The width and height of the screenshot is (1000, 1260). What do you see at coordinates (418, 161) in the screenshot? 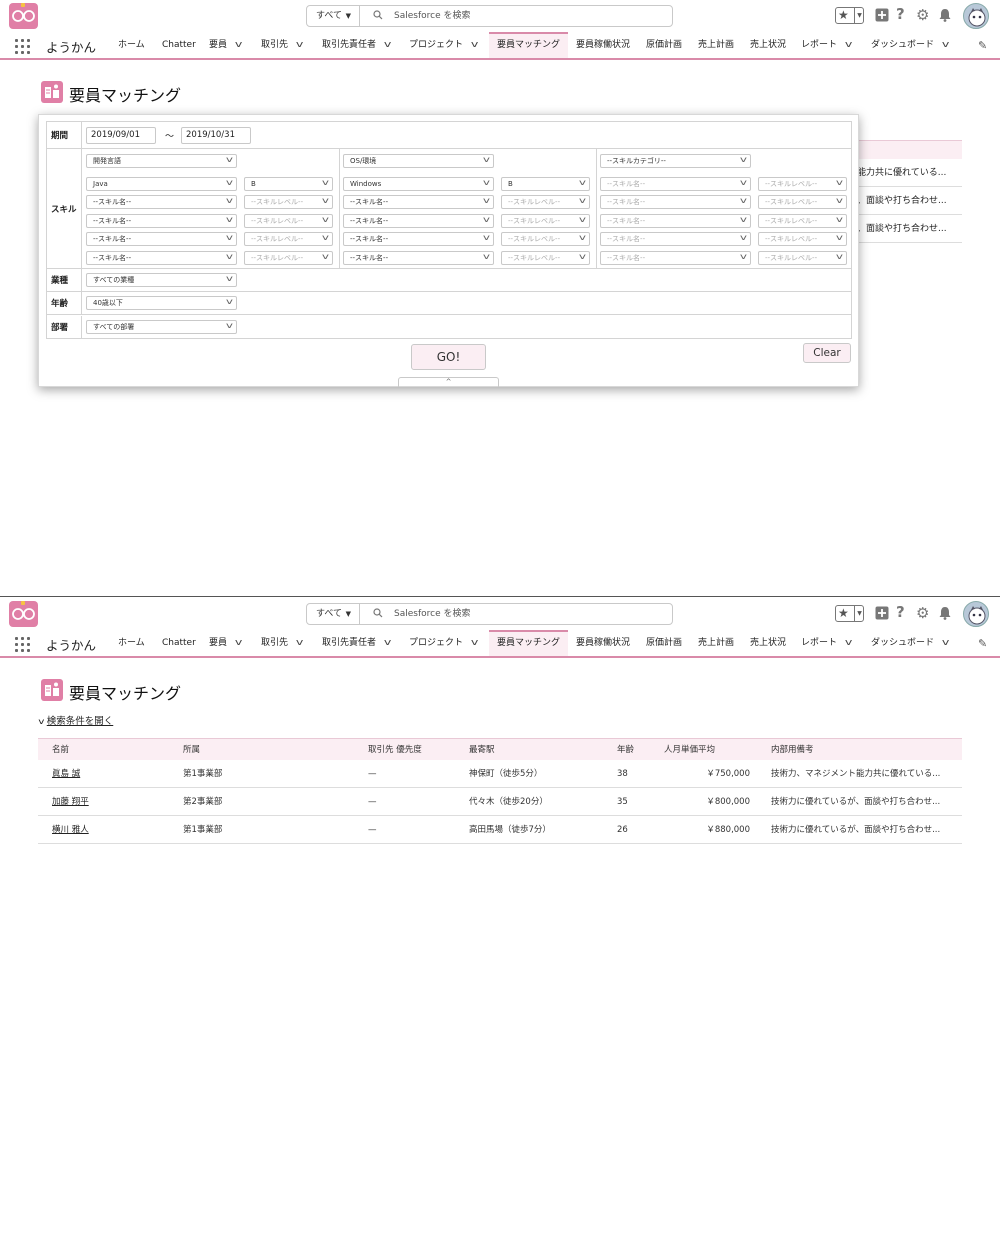
I see `skill-category-select: OS/環境 v` at bounding box center [418, 161].